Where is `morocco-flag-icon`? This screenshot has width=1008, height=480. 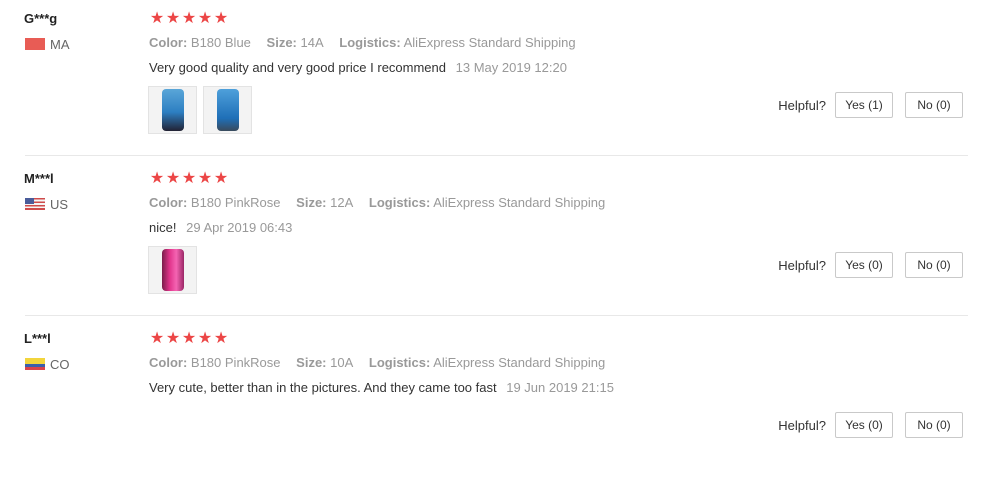
morocco-flag-icon is located at coordinates (35, 44).